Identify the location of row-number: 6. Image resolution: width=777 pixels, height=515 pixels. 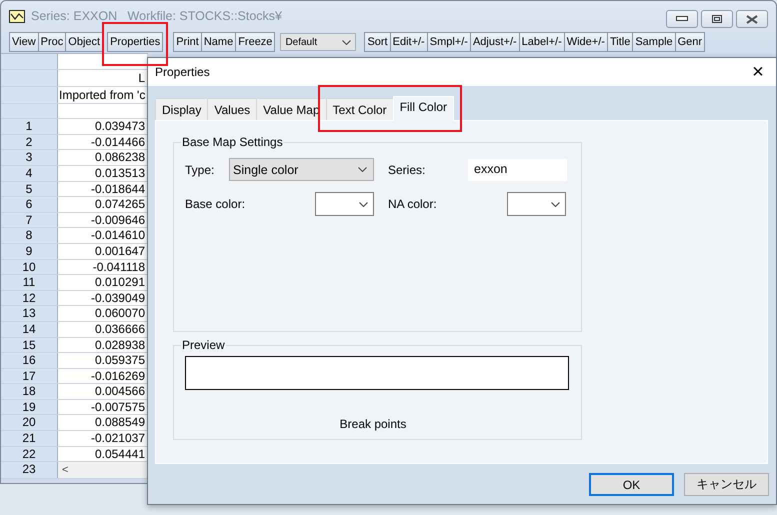
(29, 204).